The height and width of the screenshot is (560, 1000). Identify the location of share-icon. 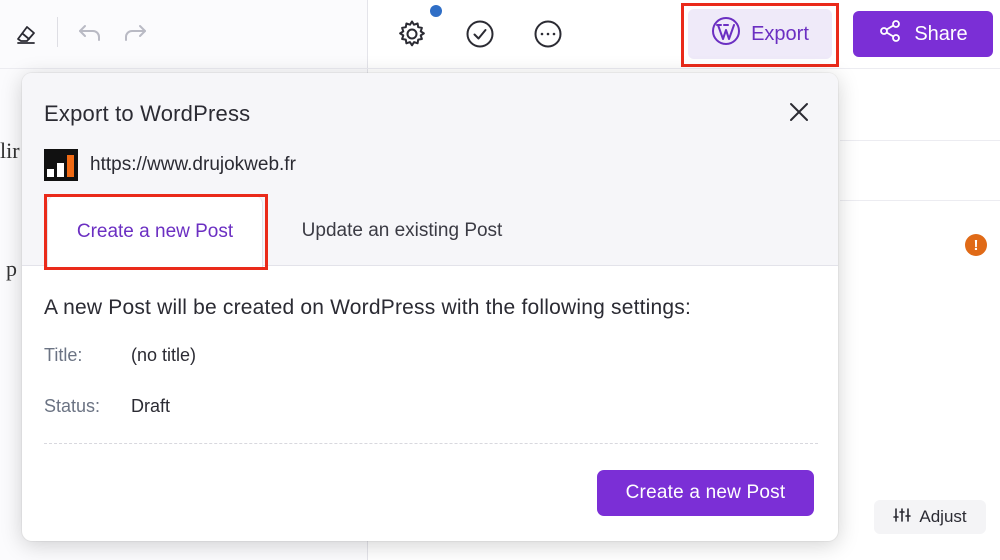
(890, 34).